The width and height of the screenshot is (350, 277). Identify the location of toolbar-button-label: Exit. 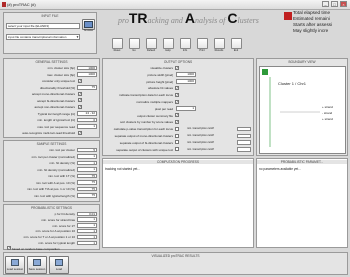
(236, 50).